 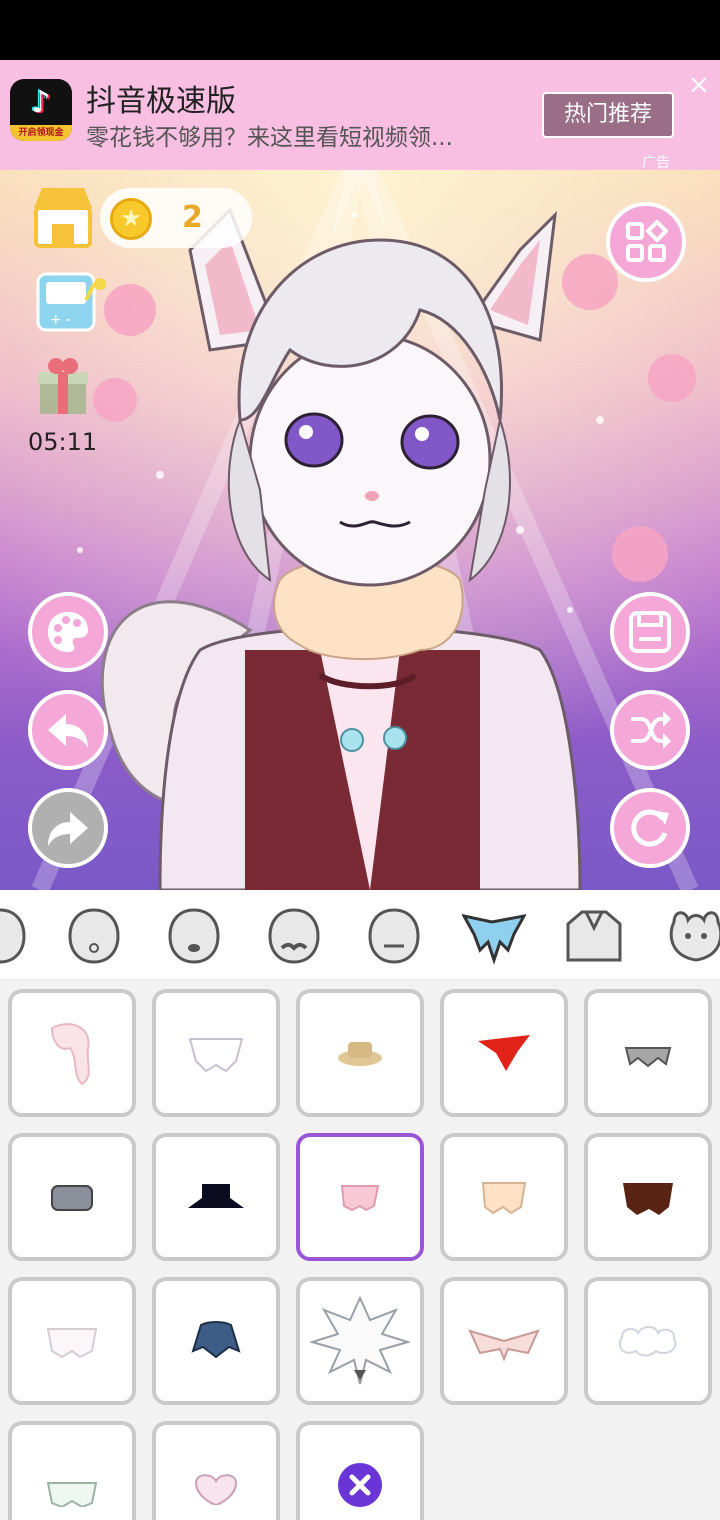 I want to click on grid-icon, so click(x=647, y=241).